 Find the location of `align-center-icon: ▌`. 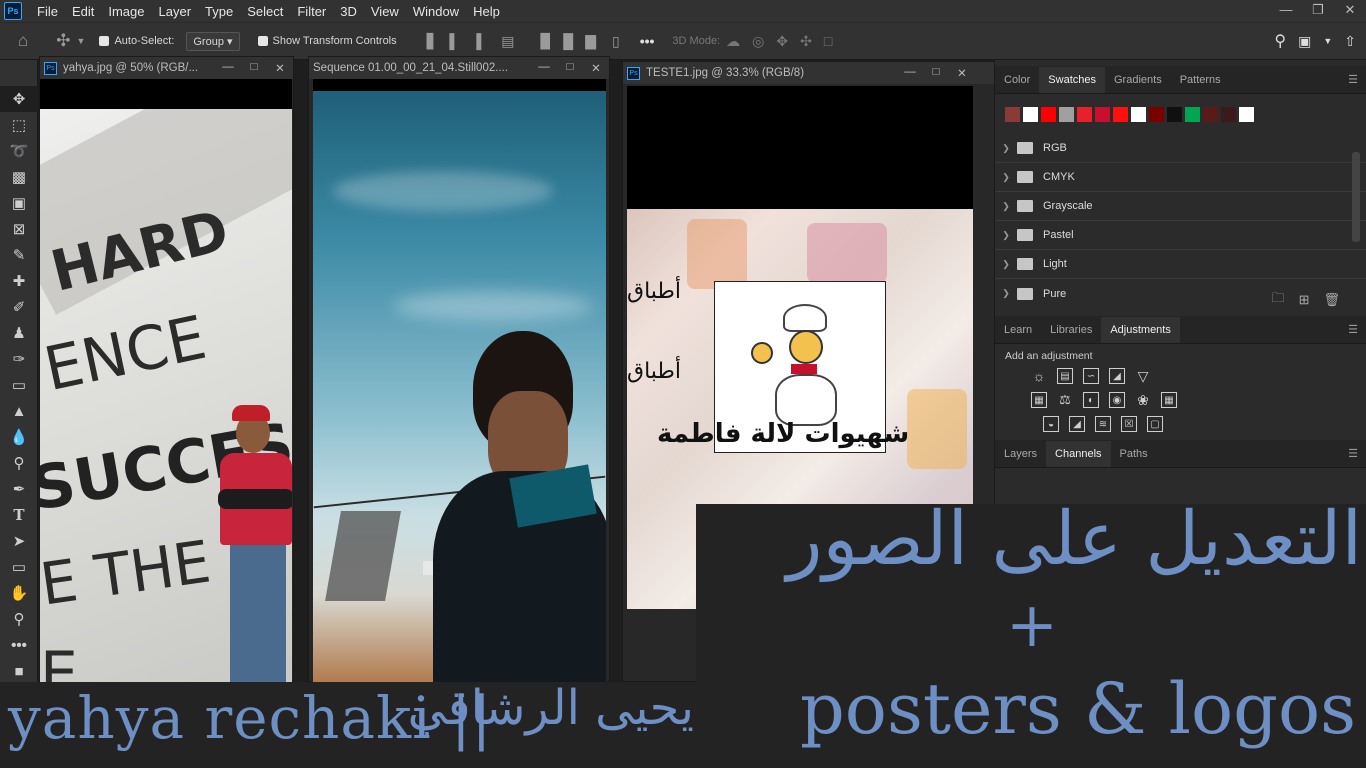

align-center-icon: ▌ is located at coordinates (454, 41).